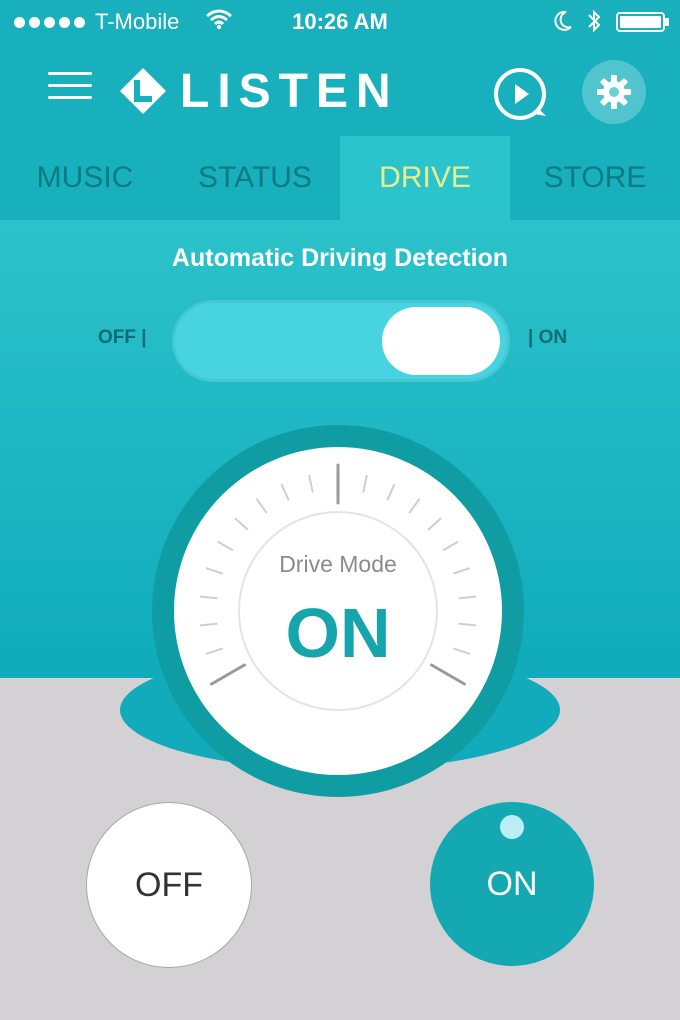 This screenshot has width=680, height=1020. Describe the element at coordinates (137, 21) in the screenshot. I see `carrier-name: T-Mobile` at that location.